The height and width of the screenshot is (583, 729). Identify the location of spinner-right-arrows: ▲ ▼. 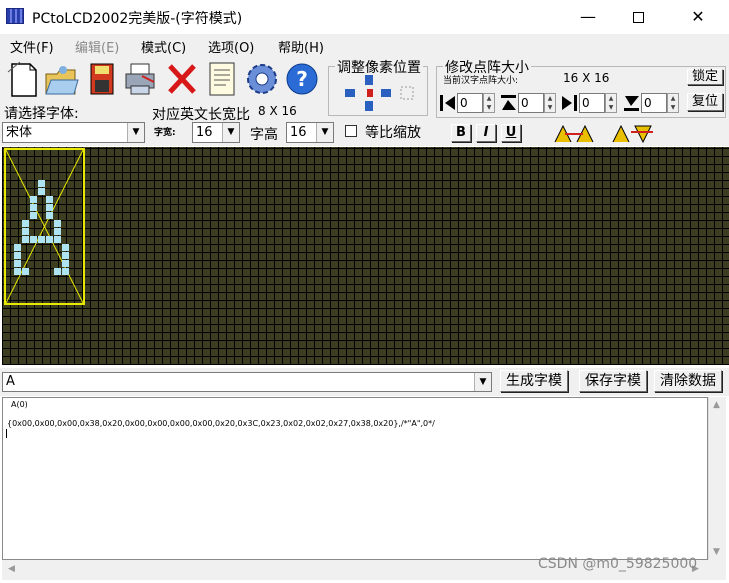
(611, 103).